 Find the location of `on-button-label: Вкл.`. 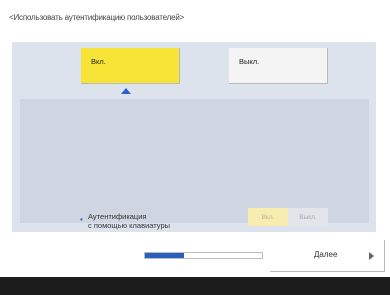

on-button-label: Вкл. is located at coordinates (98, 61).